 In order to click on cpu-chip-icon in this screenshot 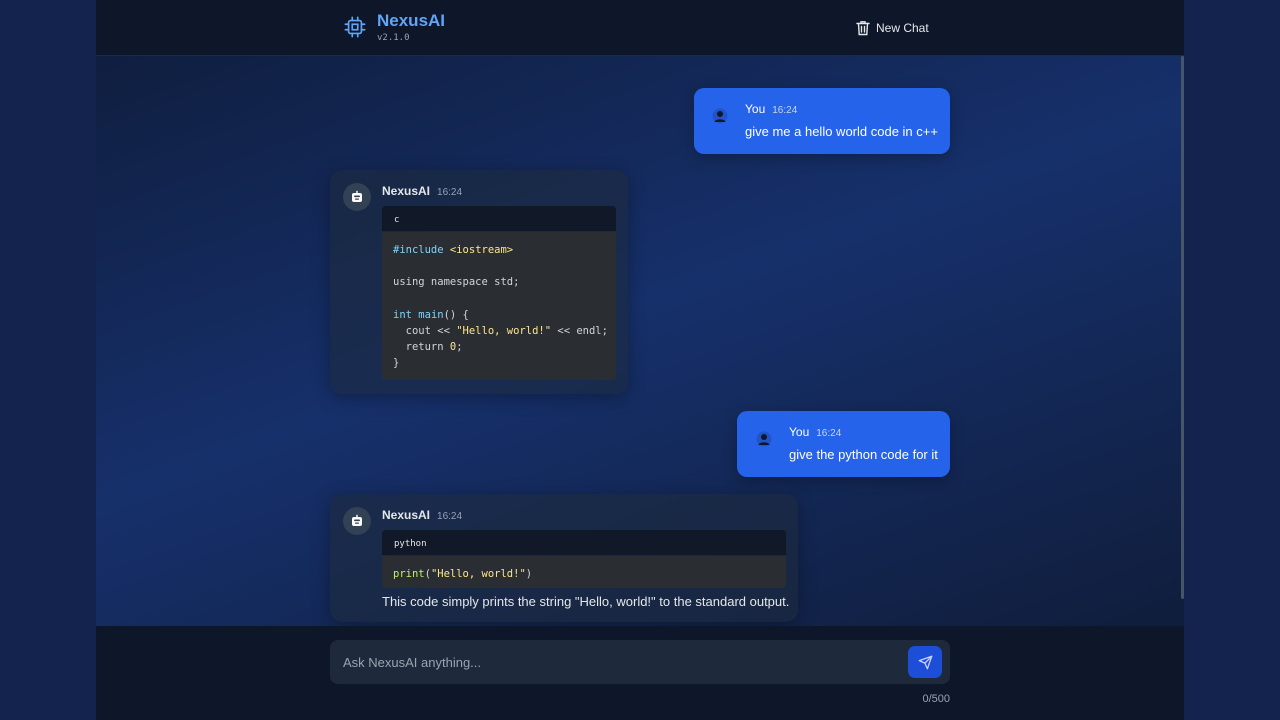, I will do `click(355, 27)`.